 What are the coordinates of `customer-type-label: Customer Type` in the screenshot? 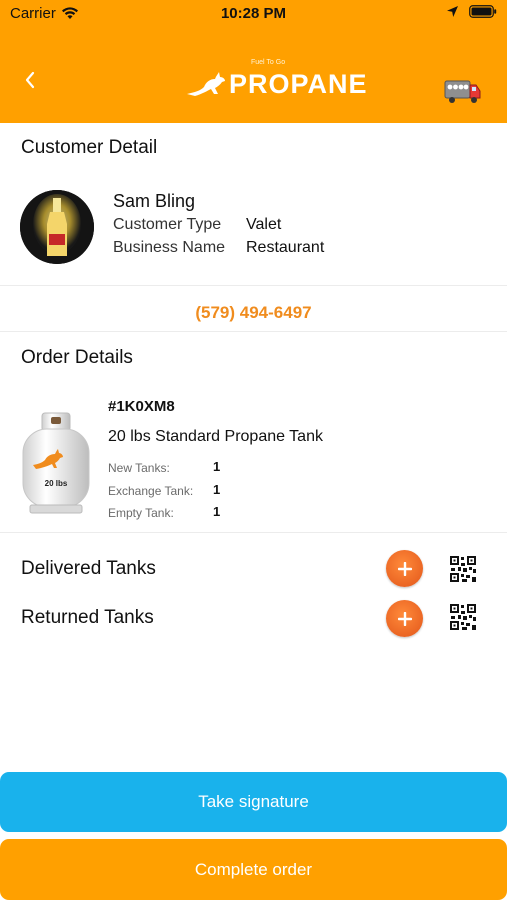 It's located at (167, 224).